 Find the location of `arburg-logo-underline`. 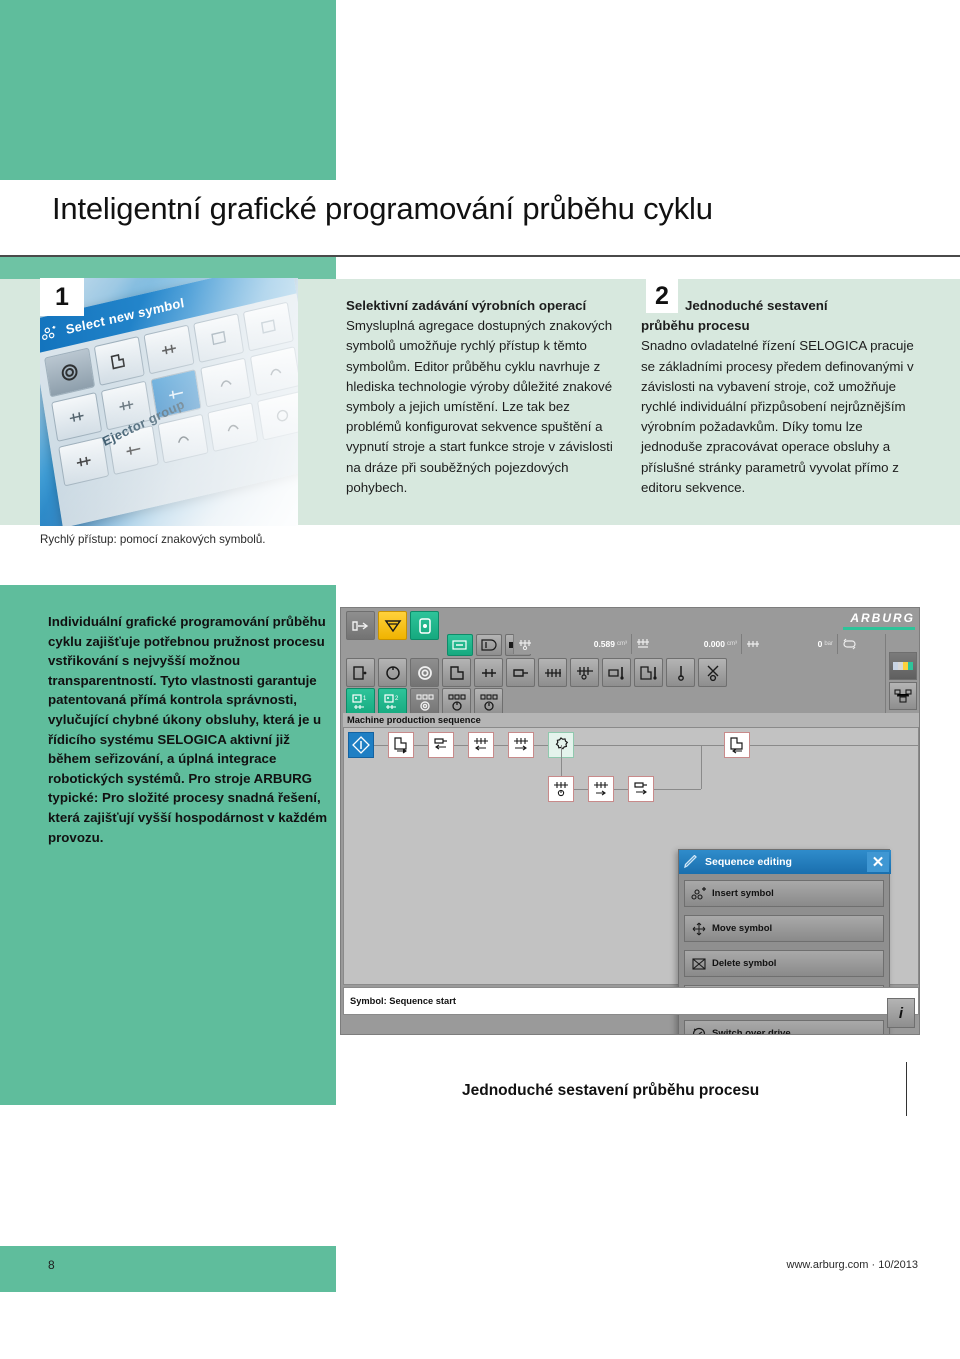

arburg-logo-underline is located at coordinates (879, 628).